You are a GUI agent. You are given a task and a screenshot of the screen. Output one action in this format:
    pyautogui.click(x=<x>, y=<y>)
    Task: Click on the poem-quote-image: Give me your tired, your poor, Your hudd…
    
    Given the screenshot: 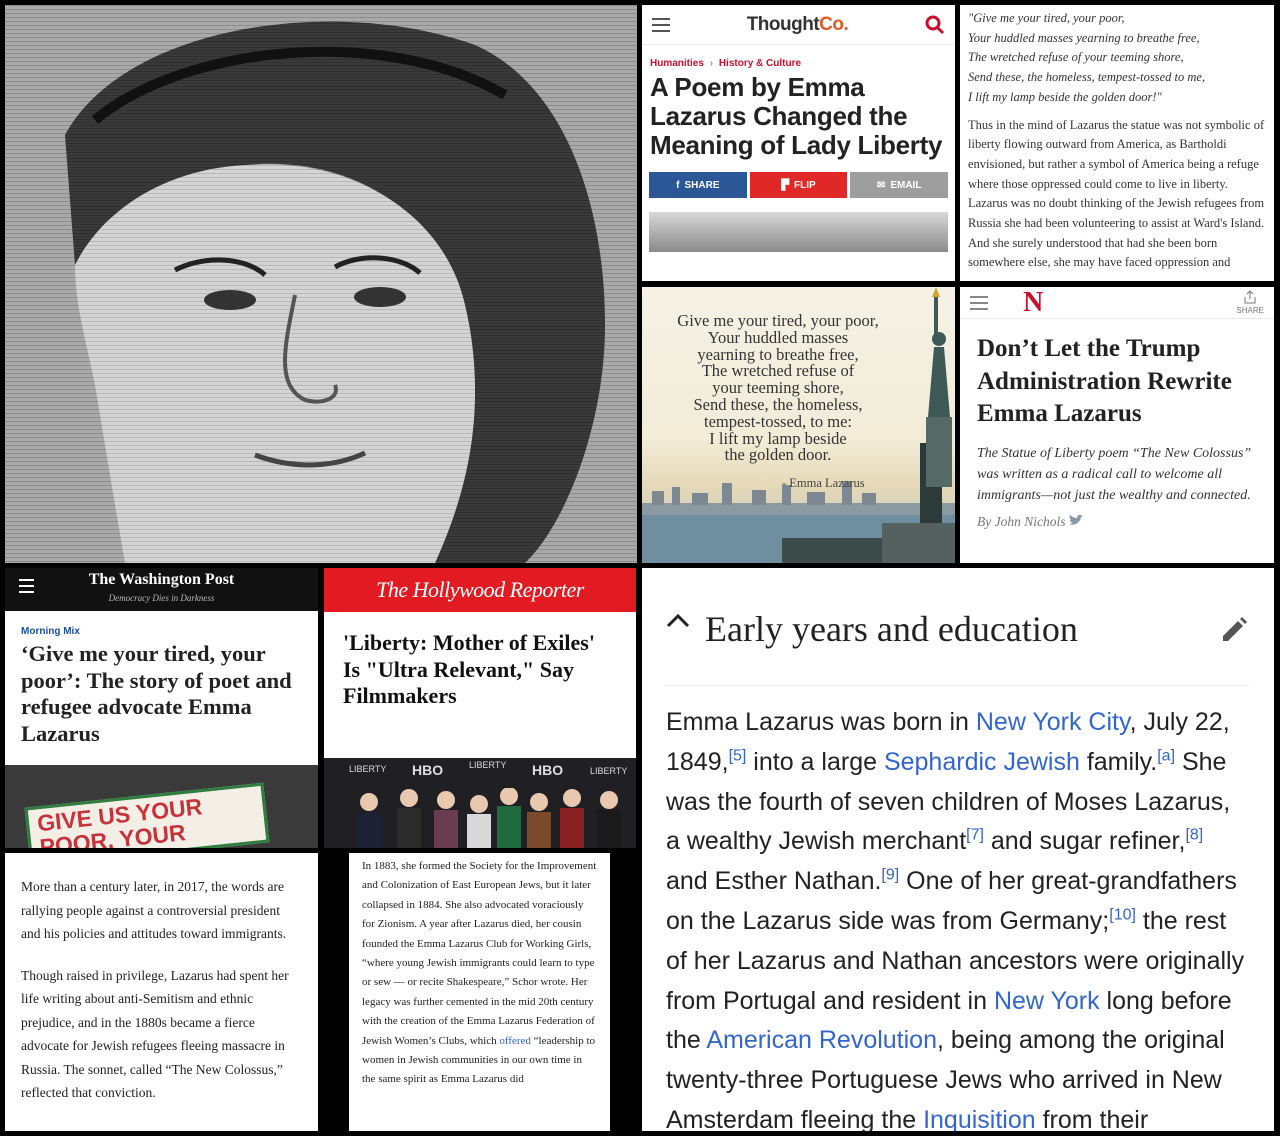 What is the action you would take?
    pyautogui.click(x=798, y=425)
    